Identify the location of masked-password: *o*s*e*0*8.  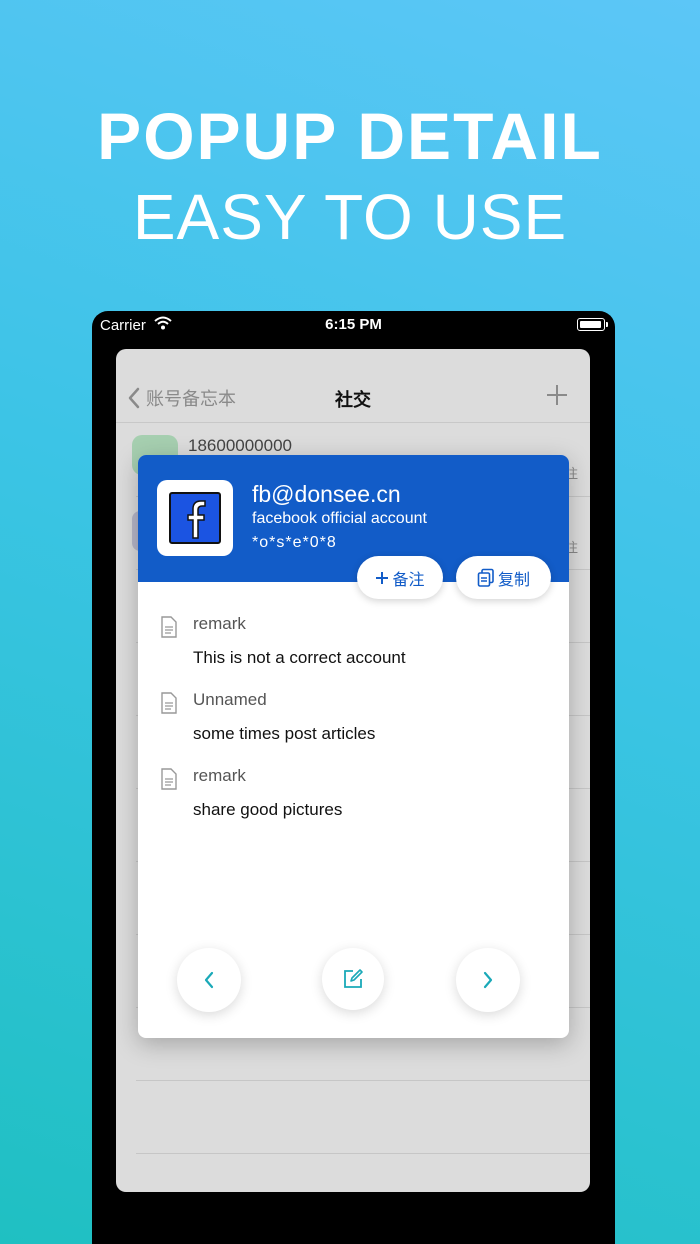
(294, 542).